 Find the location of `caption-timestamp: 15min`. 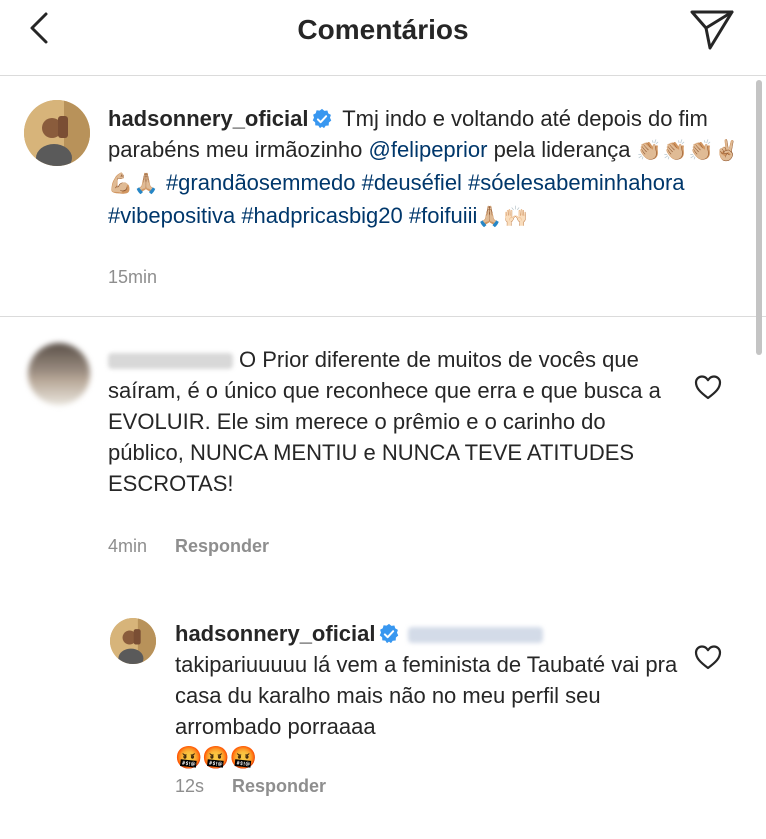

caption-timestamp: 15min is located at coordinates (133, 277).